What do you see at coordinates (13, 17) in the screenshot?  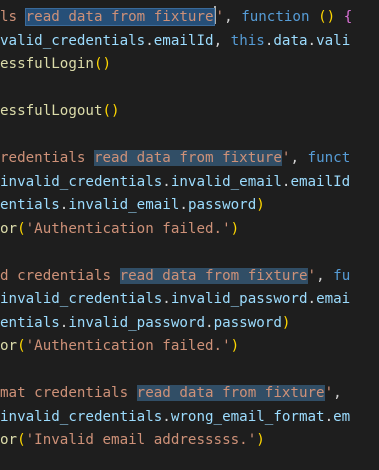 I see `code-token: ls` at bounding box center [13, 17].